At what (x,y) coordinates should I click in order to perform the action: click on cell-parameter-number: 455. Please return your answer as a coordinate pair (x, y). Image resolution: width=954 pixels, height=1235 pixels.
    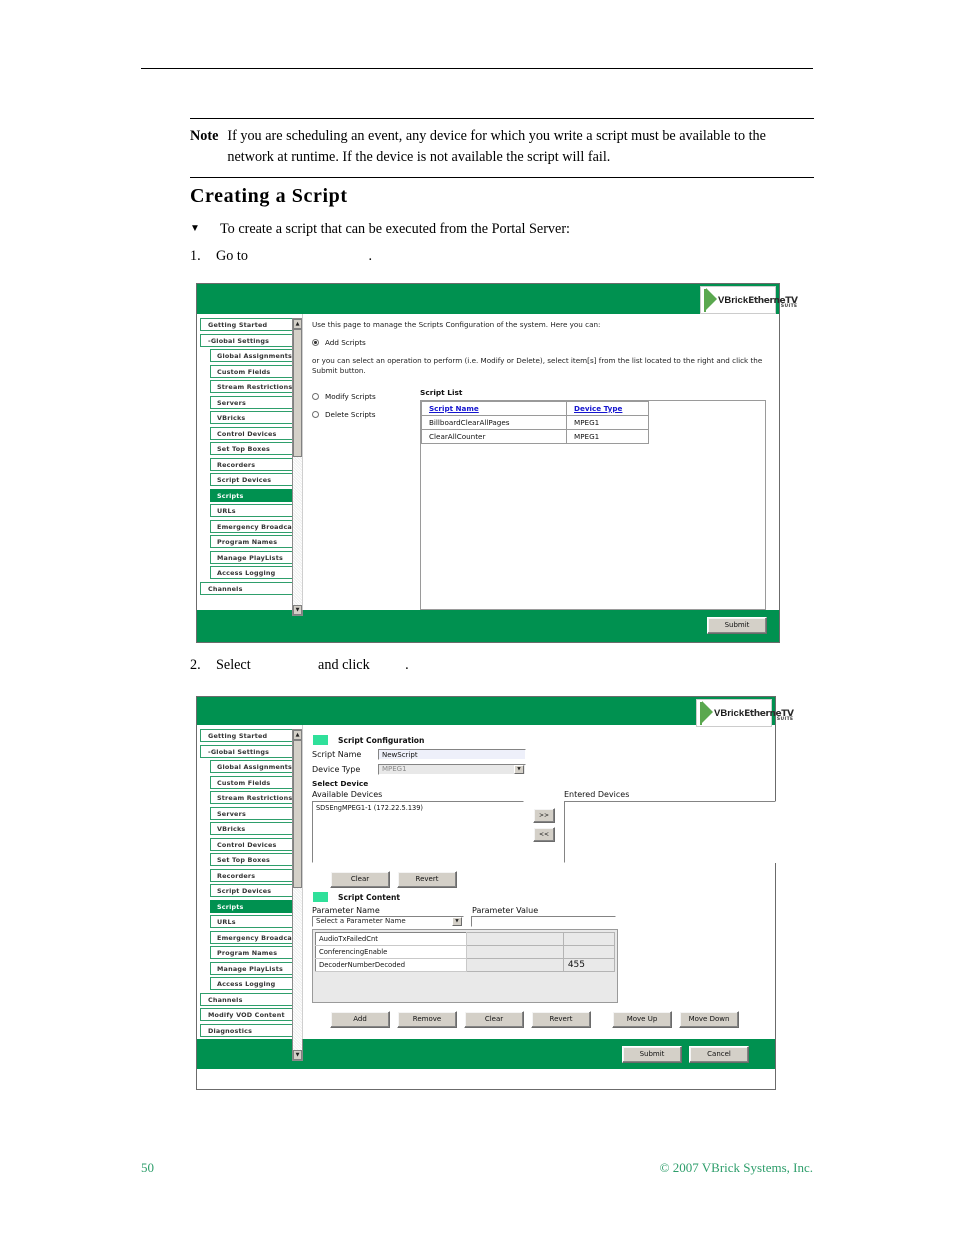
    Looking at the image, I should click on (589, 965).